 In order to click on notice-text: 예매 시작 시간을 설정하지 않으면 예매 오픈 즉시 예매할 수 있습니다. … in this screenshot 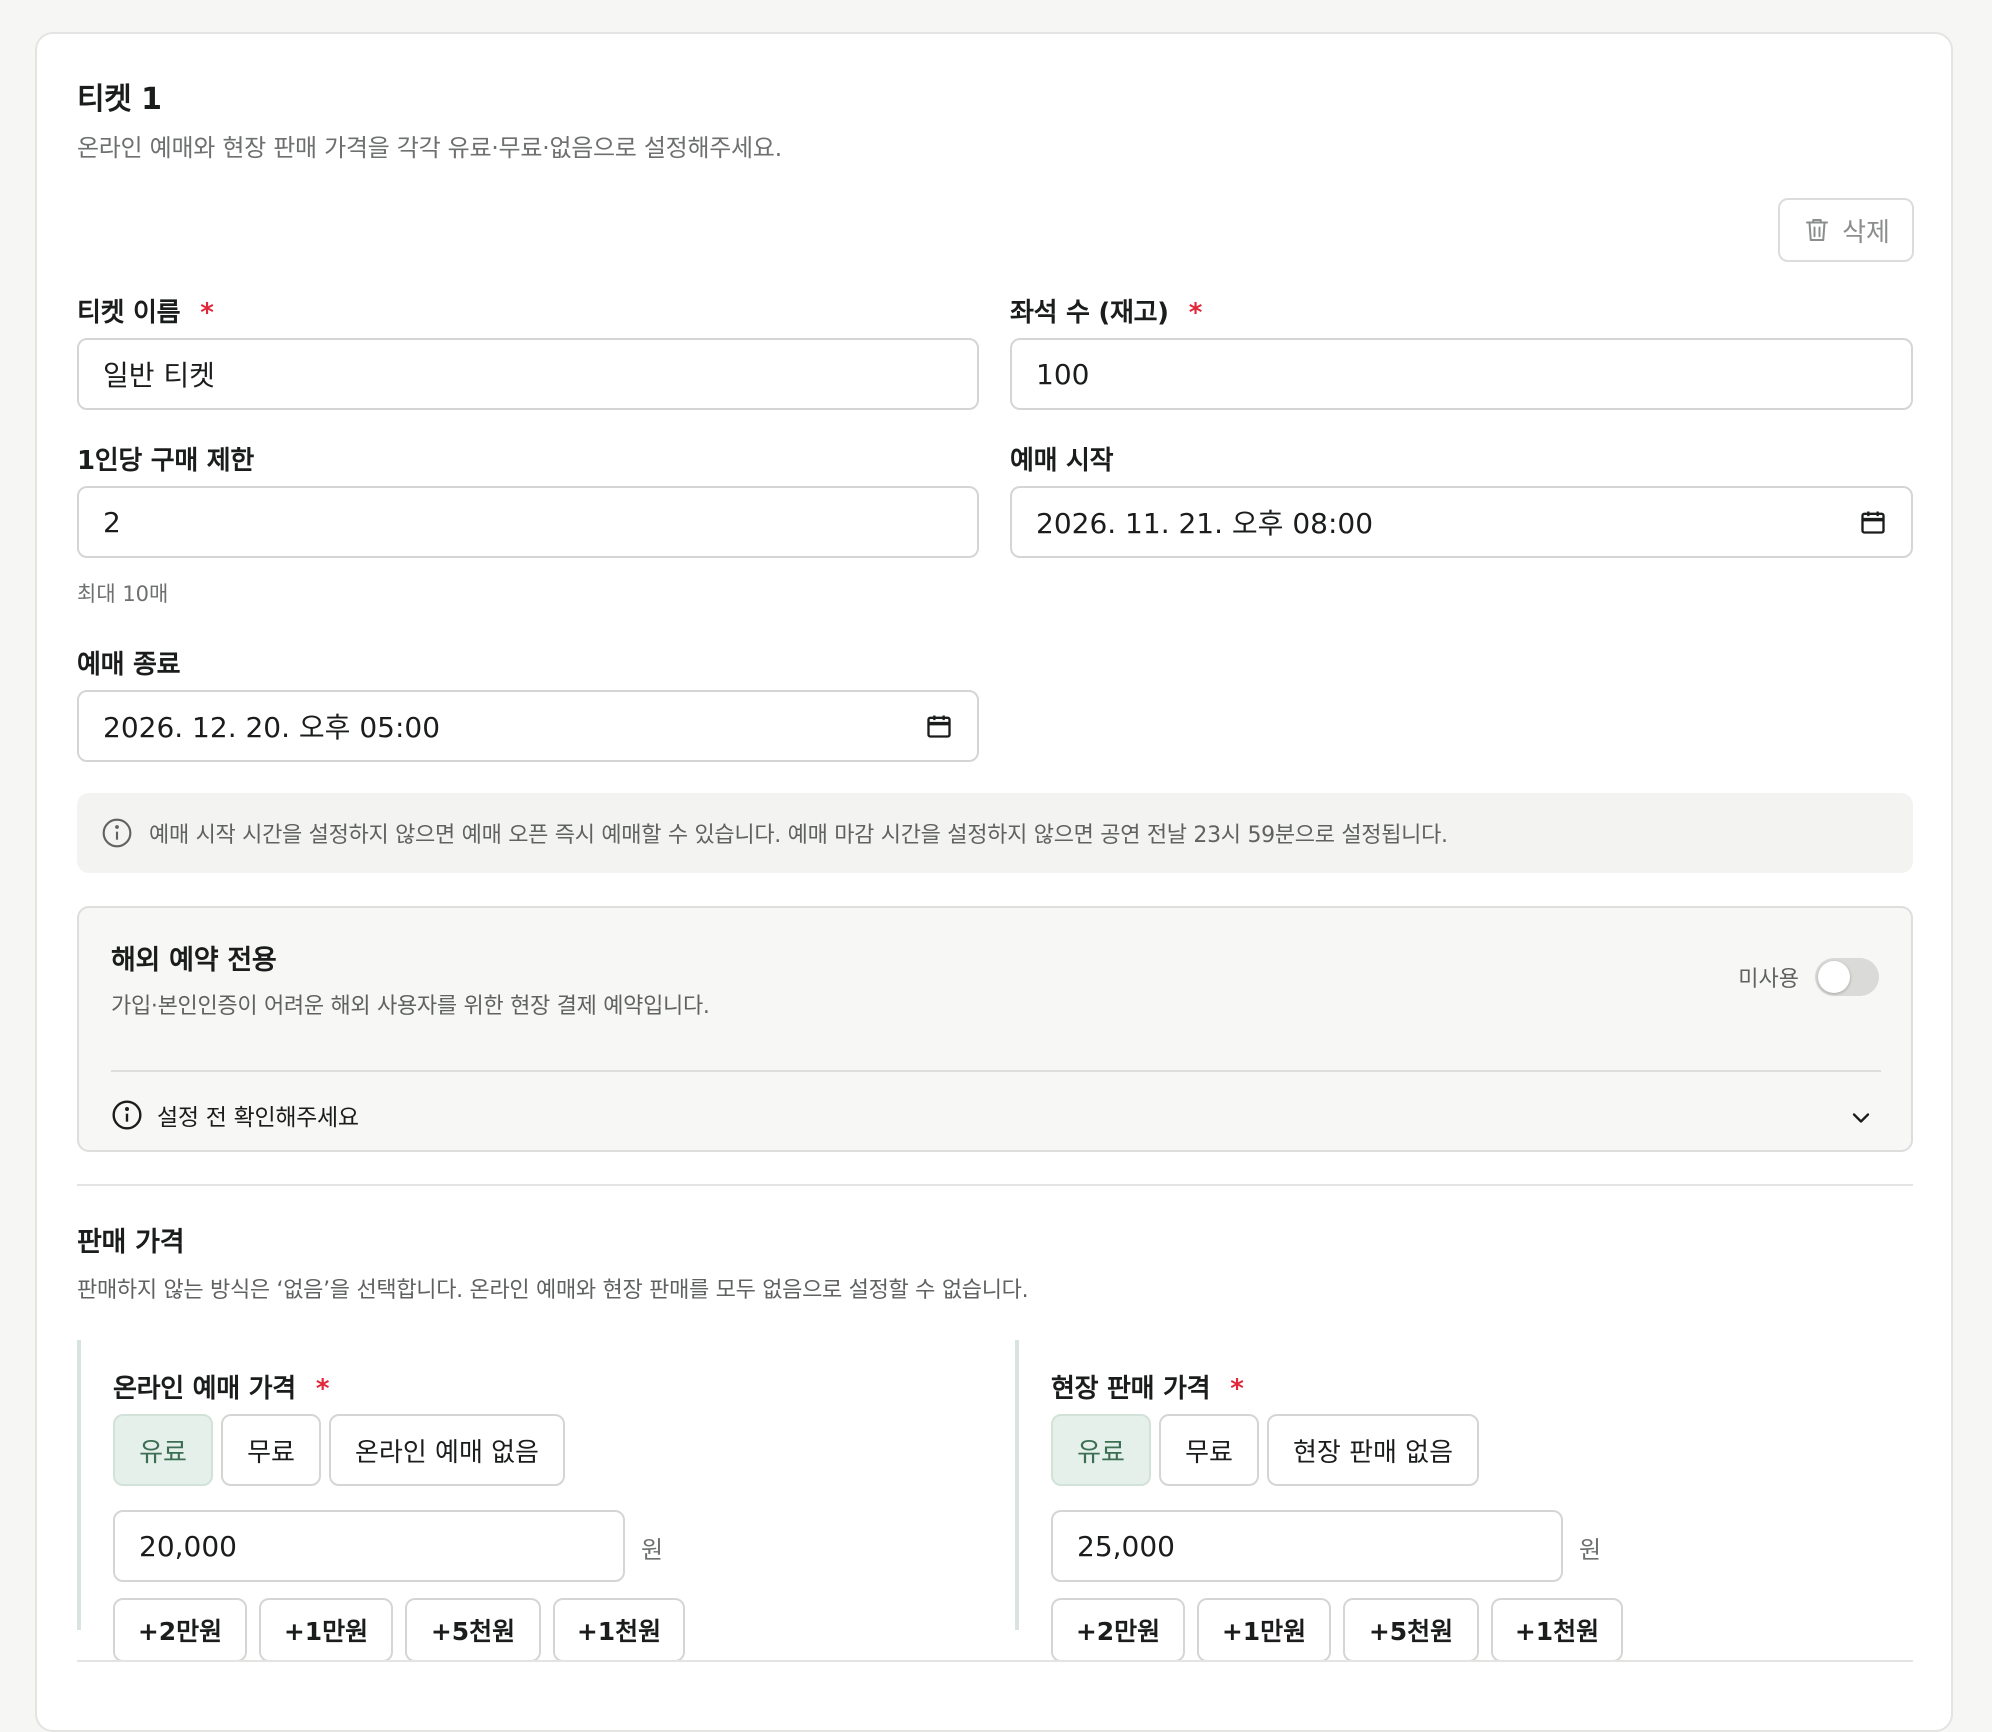, I will do `click(798, 835)`.